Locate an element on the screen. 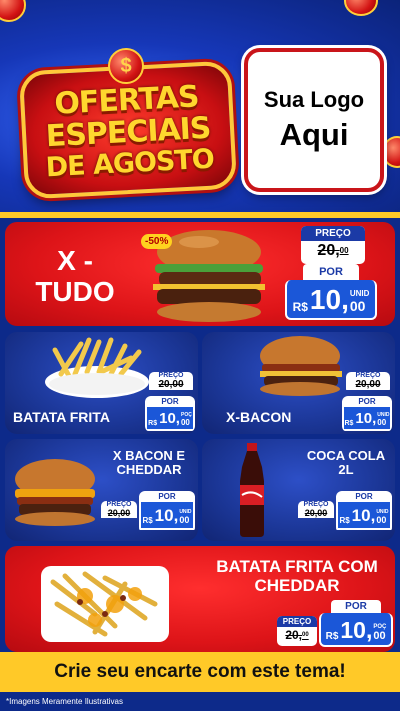 The height and width of the screenshot is (711, 400). cta-text: Crie seu encarte com este tema! is located at coordinates (200, 671).